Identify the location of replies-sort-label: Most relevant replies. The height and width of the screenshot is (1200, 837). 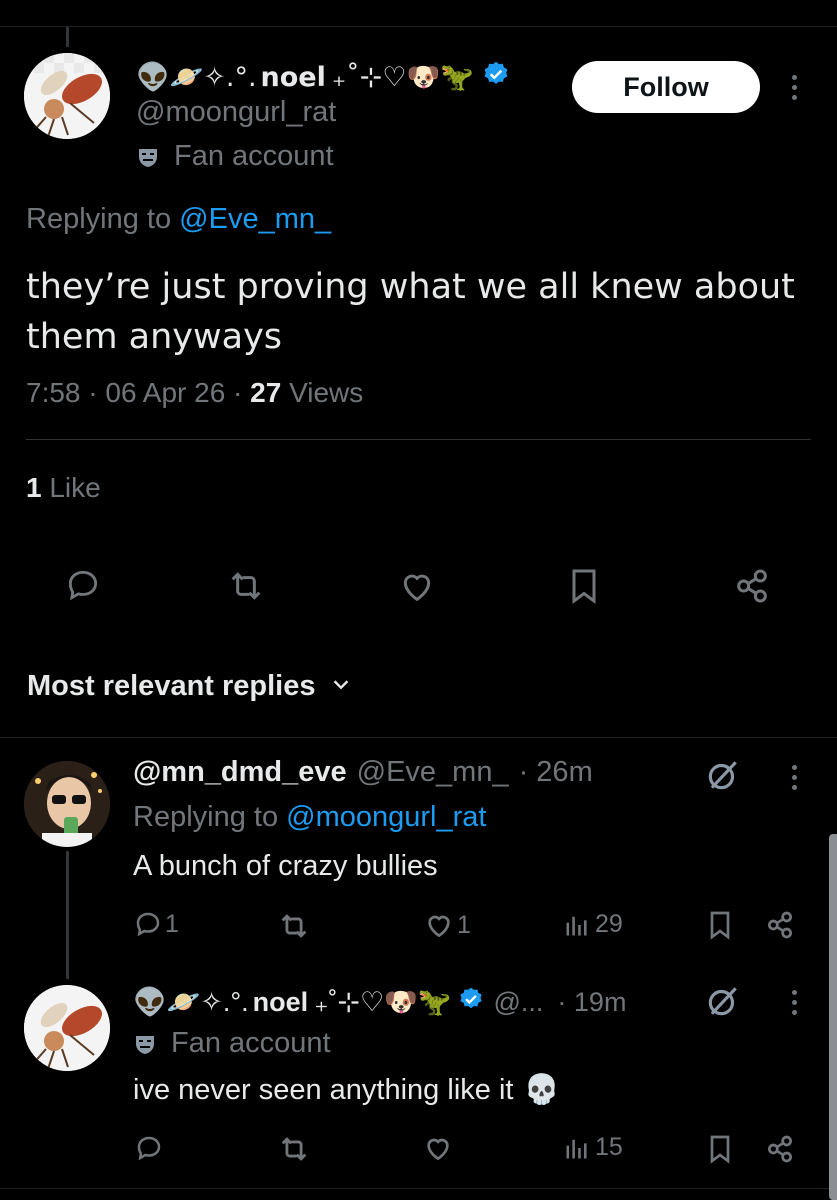
(171, 686).